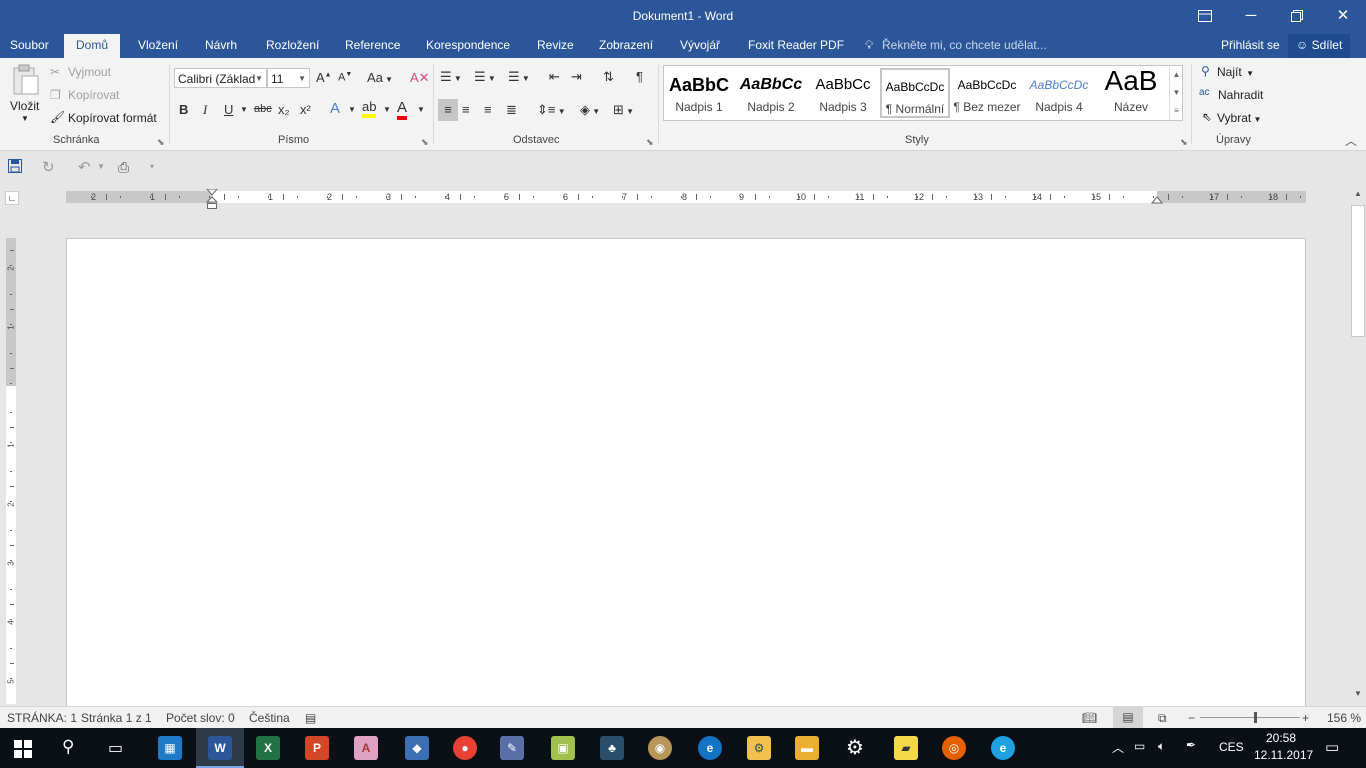 The width and height of the screenshot is (1366, 768). I want to click on tab-layout: Rozložení, so click(292, 48).